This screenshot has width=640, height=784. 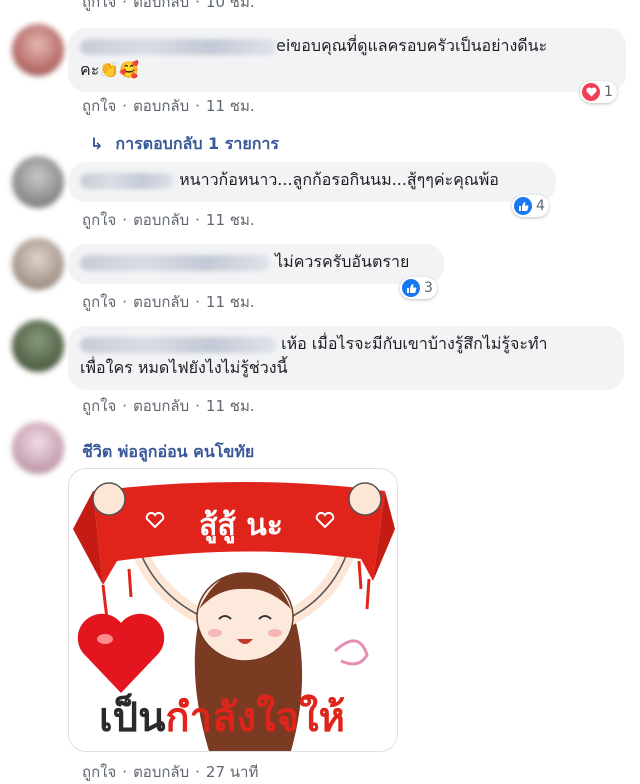 I want to click on reply-arrow-icon: ↳, so click(x=97, y=143).